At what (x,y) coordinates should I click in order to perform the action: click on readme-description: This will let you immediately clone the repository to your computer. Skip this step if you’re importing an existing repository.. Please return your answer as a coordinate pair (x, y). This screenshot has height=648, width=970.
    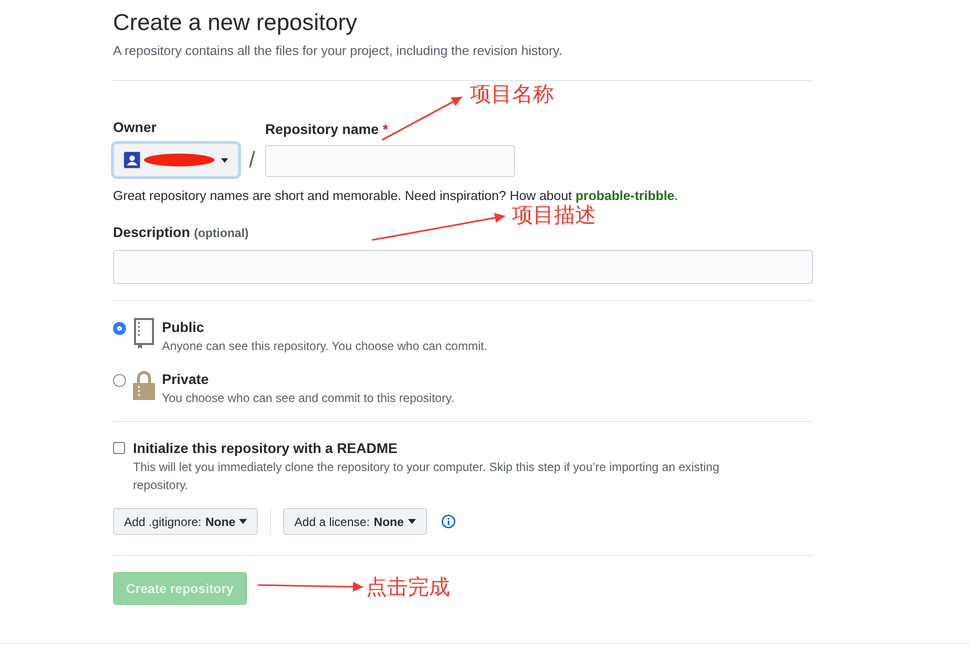
    Looking at the image, I should click on (426, 476).